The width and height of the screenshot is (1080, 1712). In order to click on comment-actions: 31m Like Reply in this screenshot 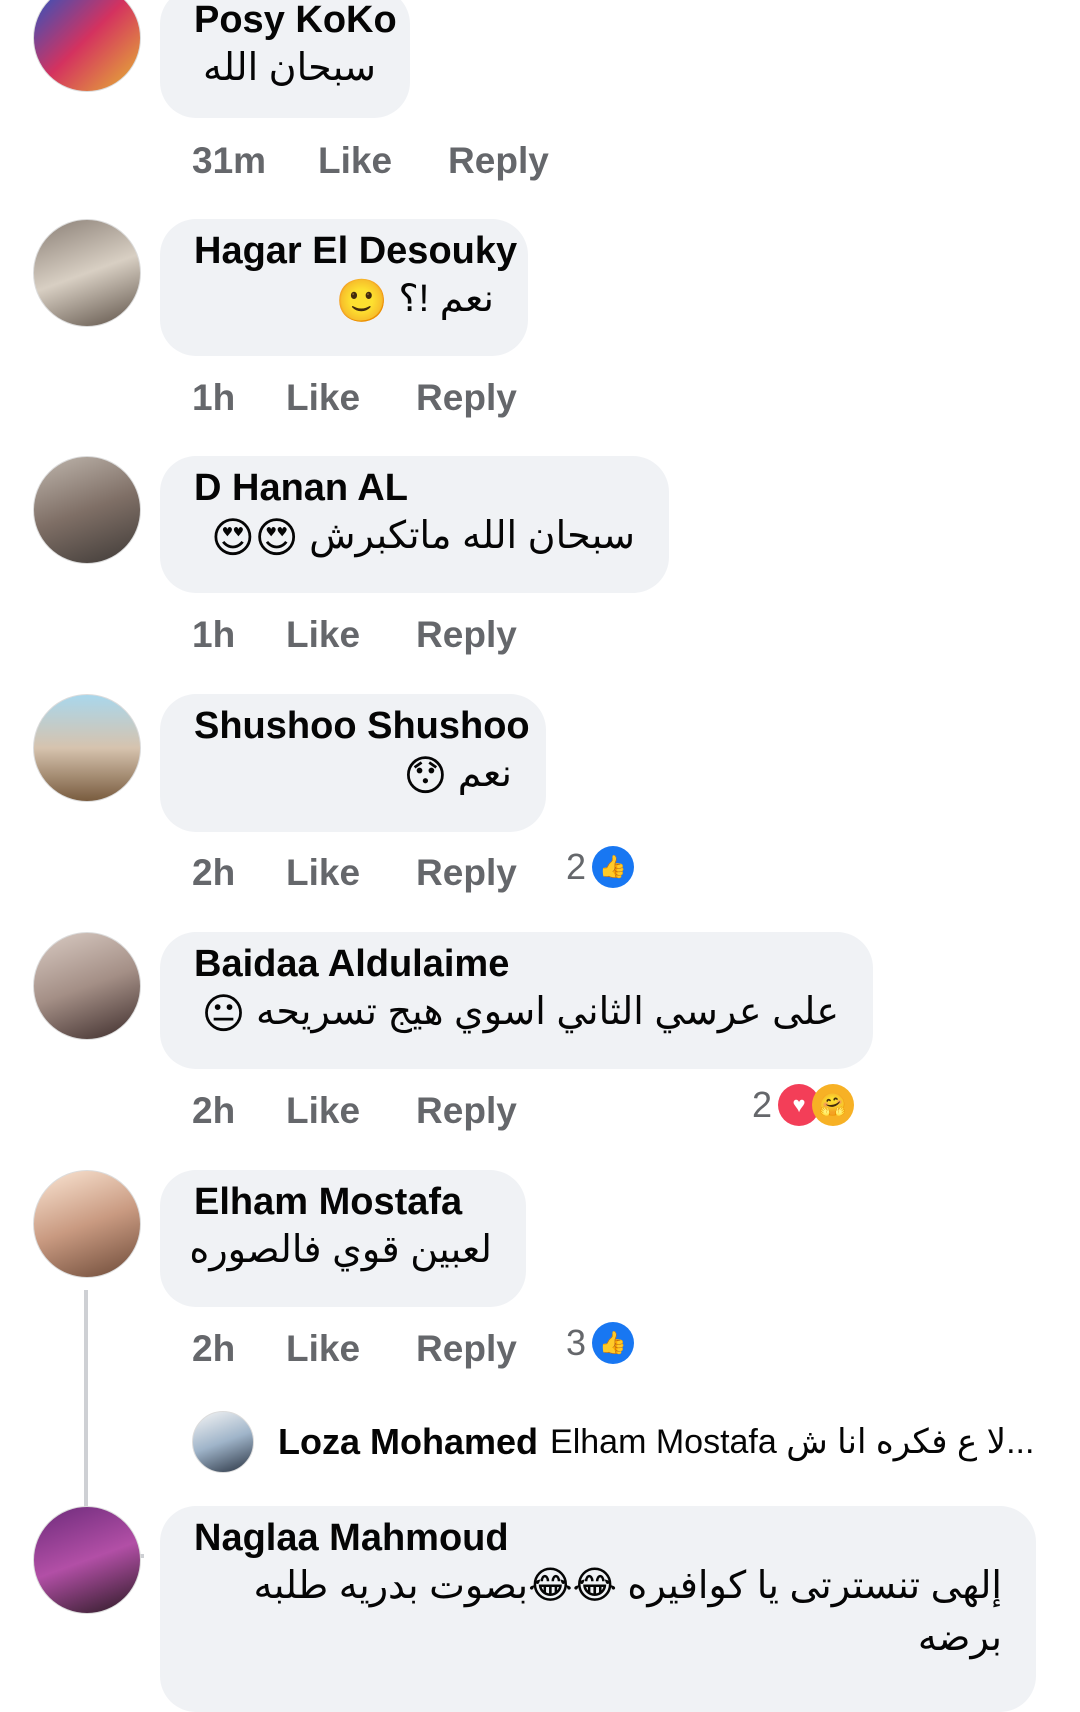, I will do `click(370, 161)`.